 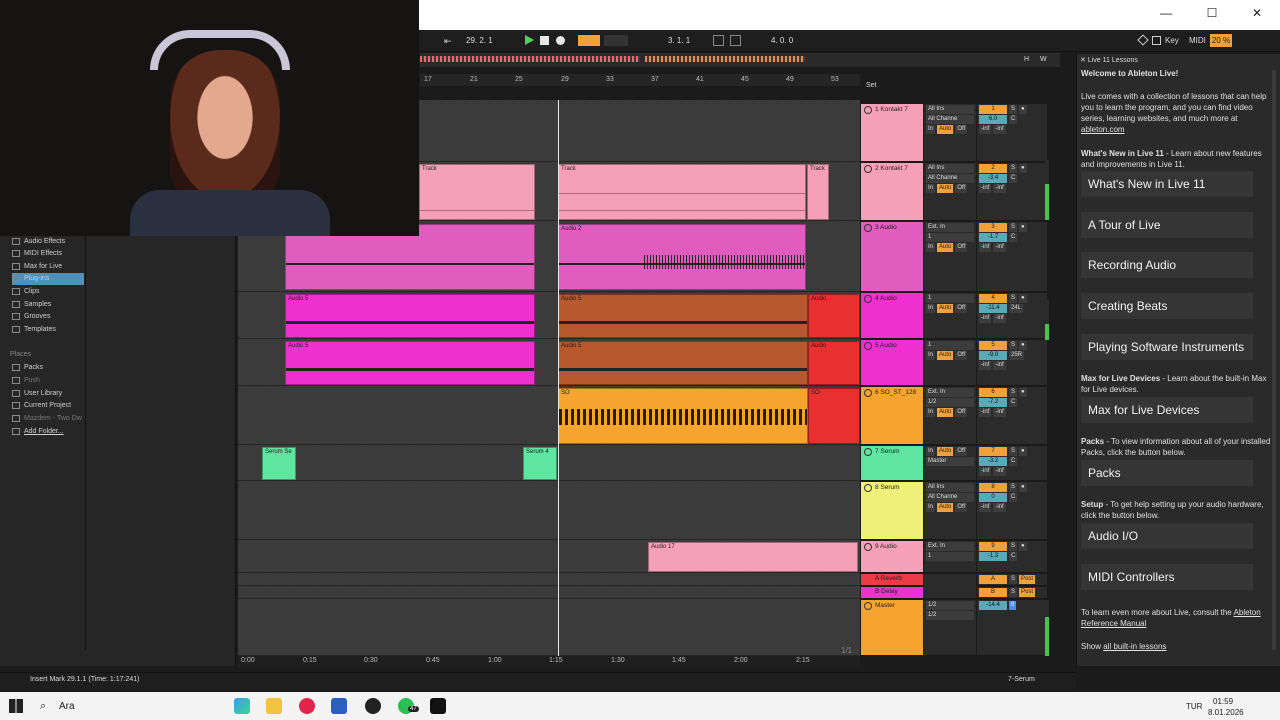 What do you see at coordinates (26, 381) in the screenshot?
I see `places-item: Push` at bounding box center [26, 381].